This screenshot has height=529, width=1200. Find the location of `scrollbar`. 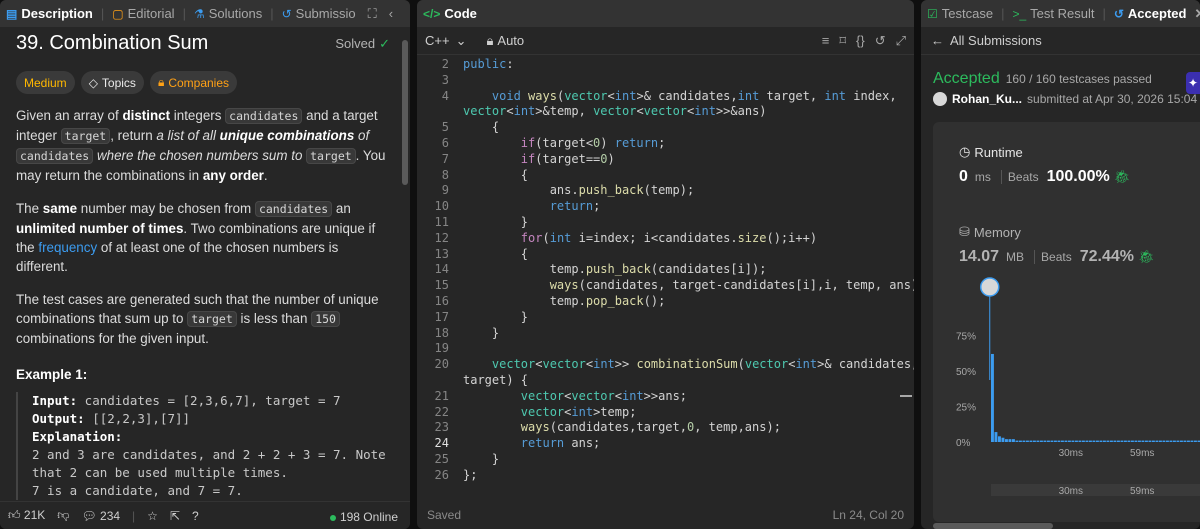

scrollbar is located at coordinates (405, 112).